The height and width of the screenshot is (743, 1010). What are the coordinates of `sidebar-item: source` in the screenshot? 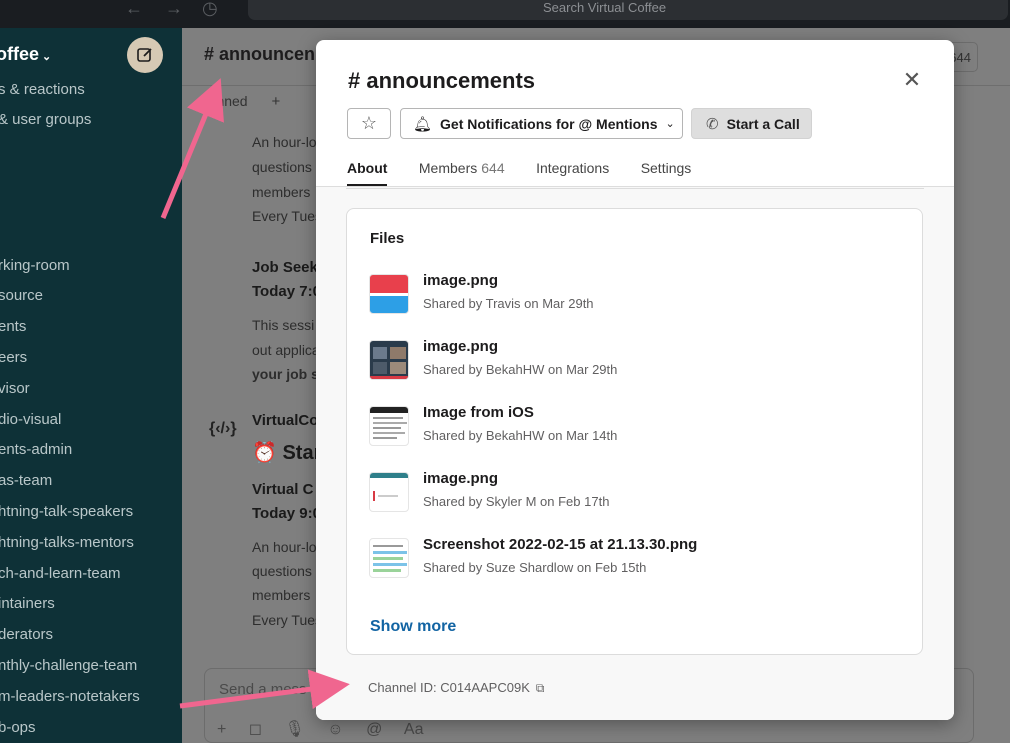 It's located at (21, 295).